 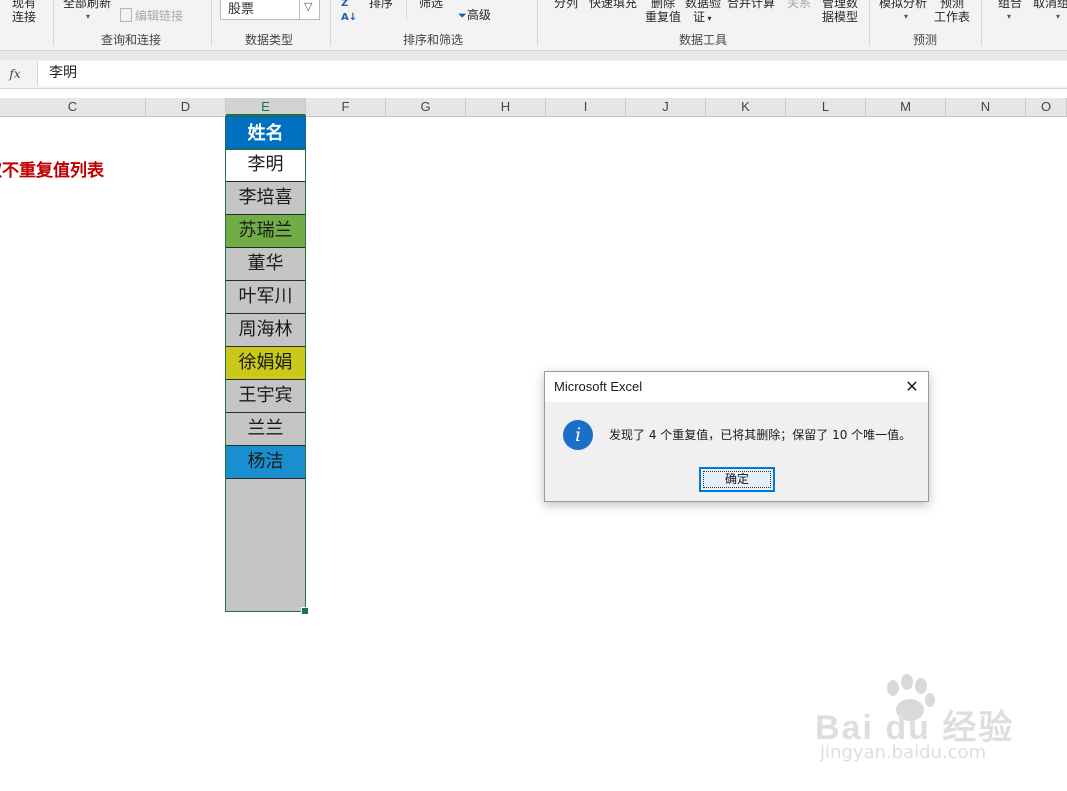 I want to click on name-cell: 兰兰, so click(x=265, y=429).